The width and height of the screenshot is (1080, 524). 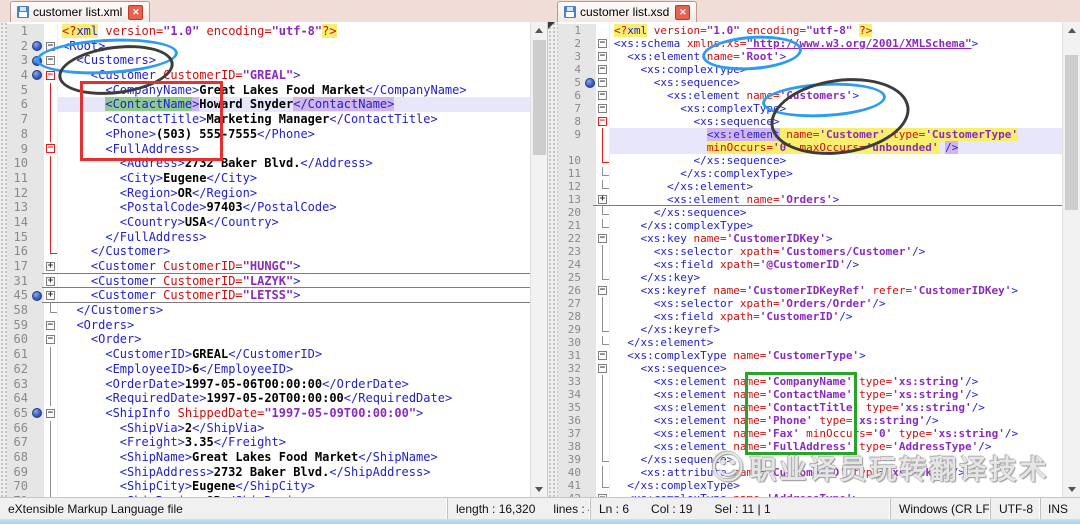 What do you see at coordinates (810, 225) in the screenshot?
I see `code-line: 21 </xs:complexType>` at bounding box center [810, 225].